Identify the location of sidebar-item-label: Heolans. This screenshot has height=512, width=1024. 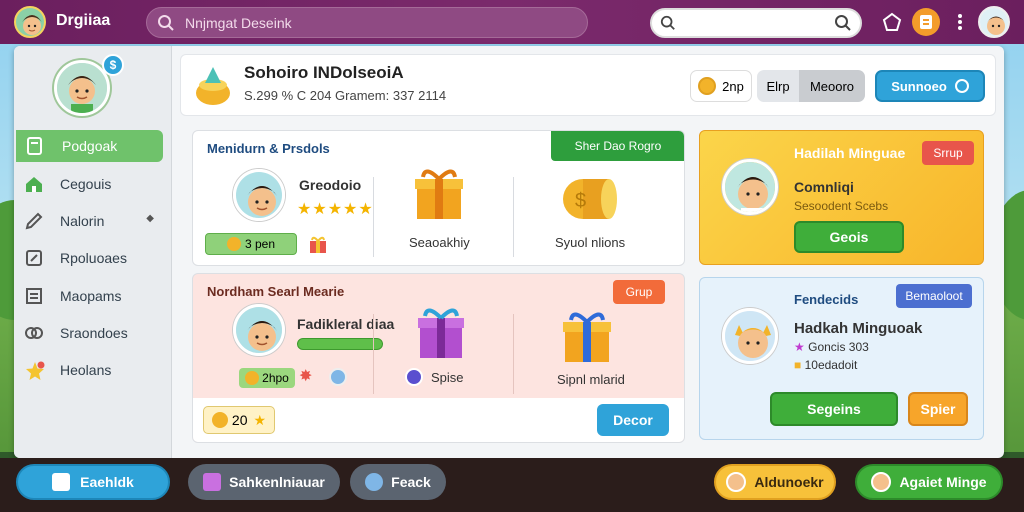
(86, 370).